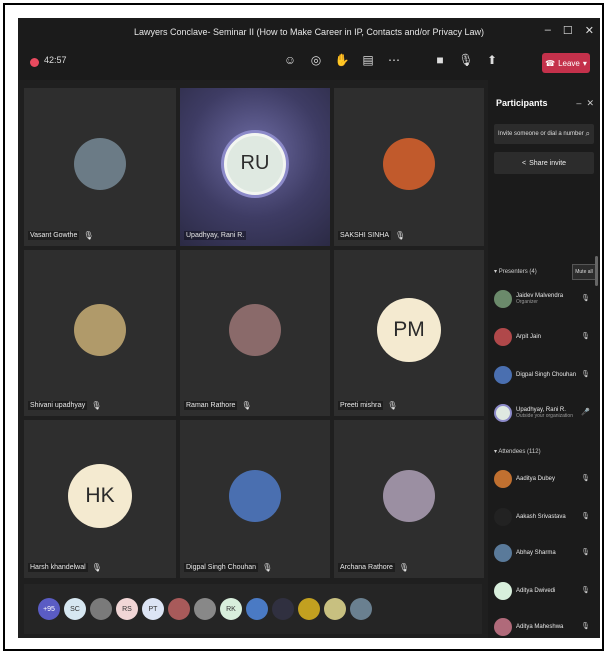 The image size is (611, 658). I want to click on close-panel-icon: ✕, so click(590, 103).